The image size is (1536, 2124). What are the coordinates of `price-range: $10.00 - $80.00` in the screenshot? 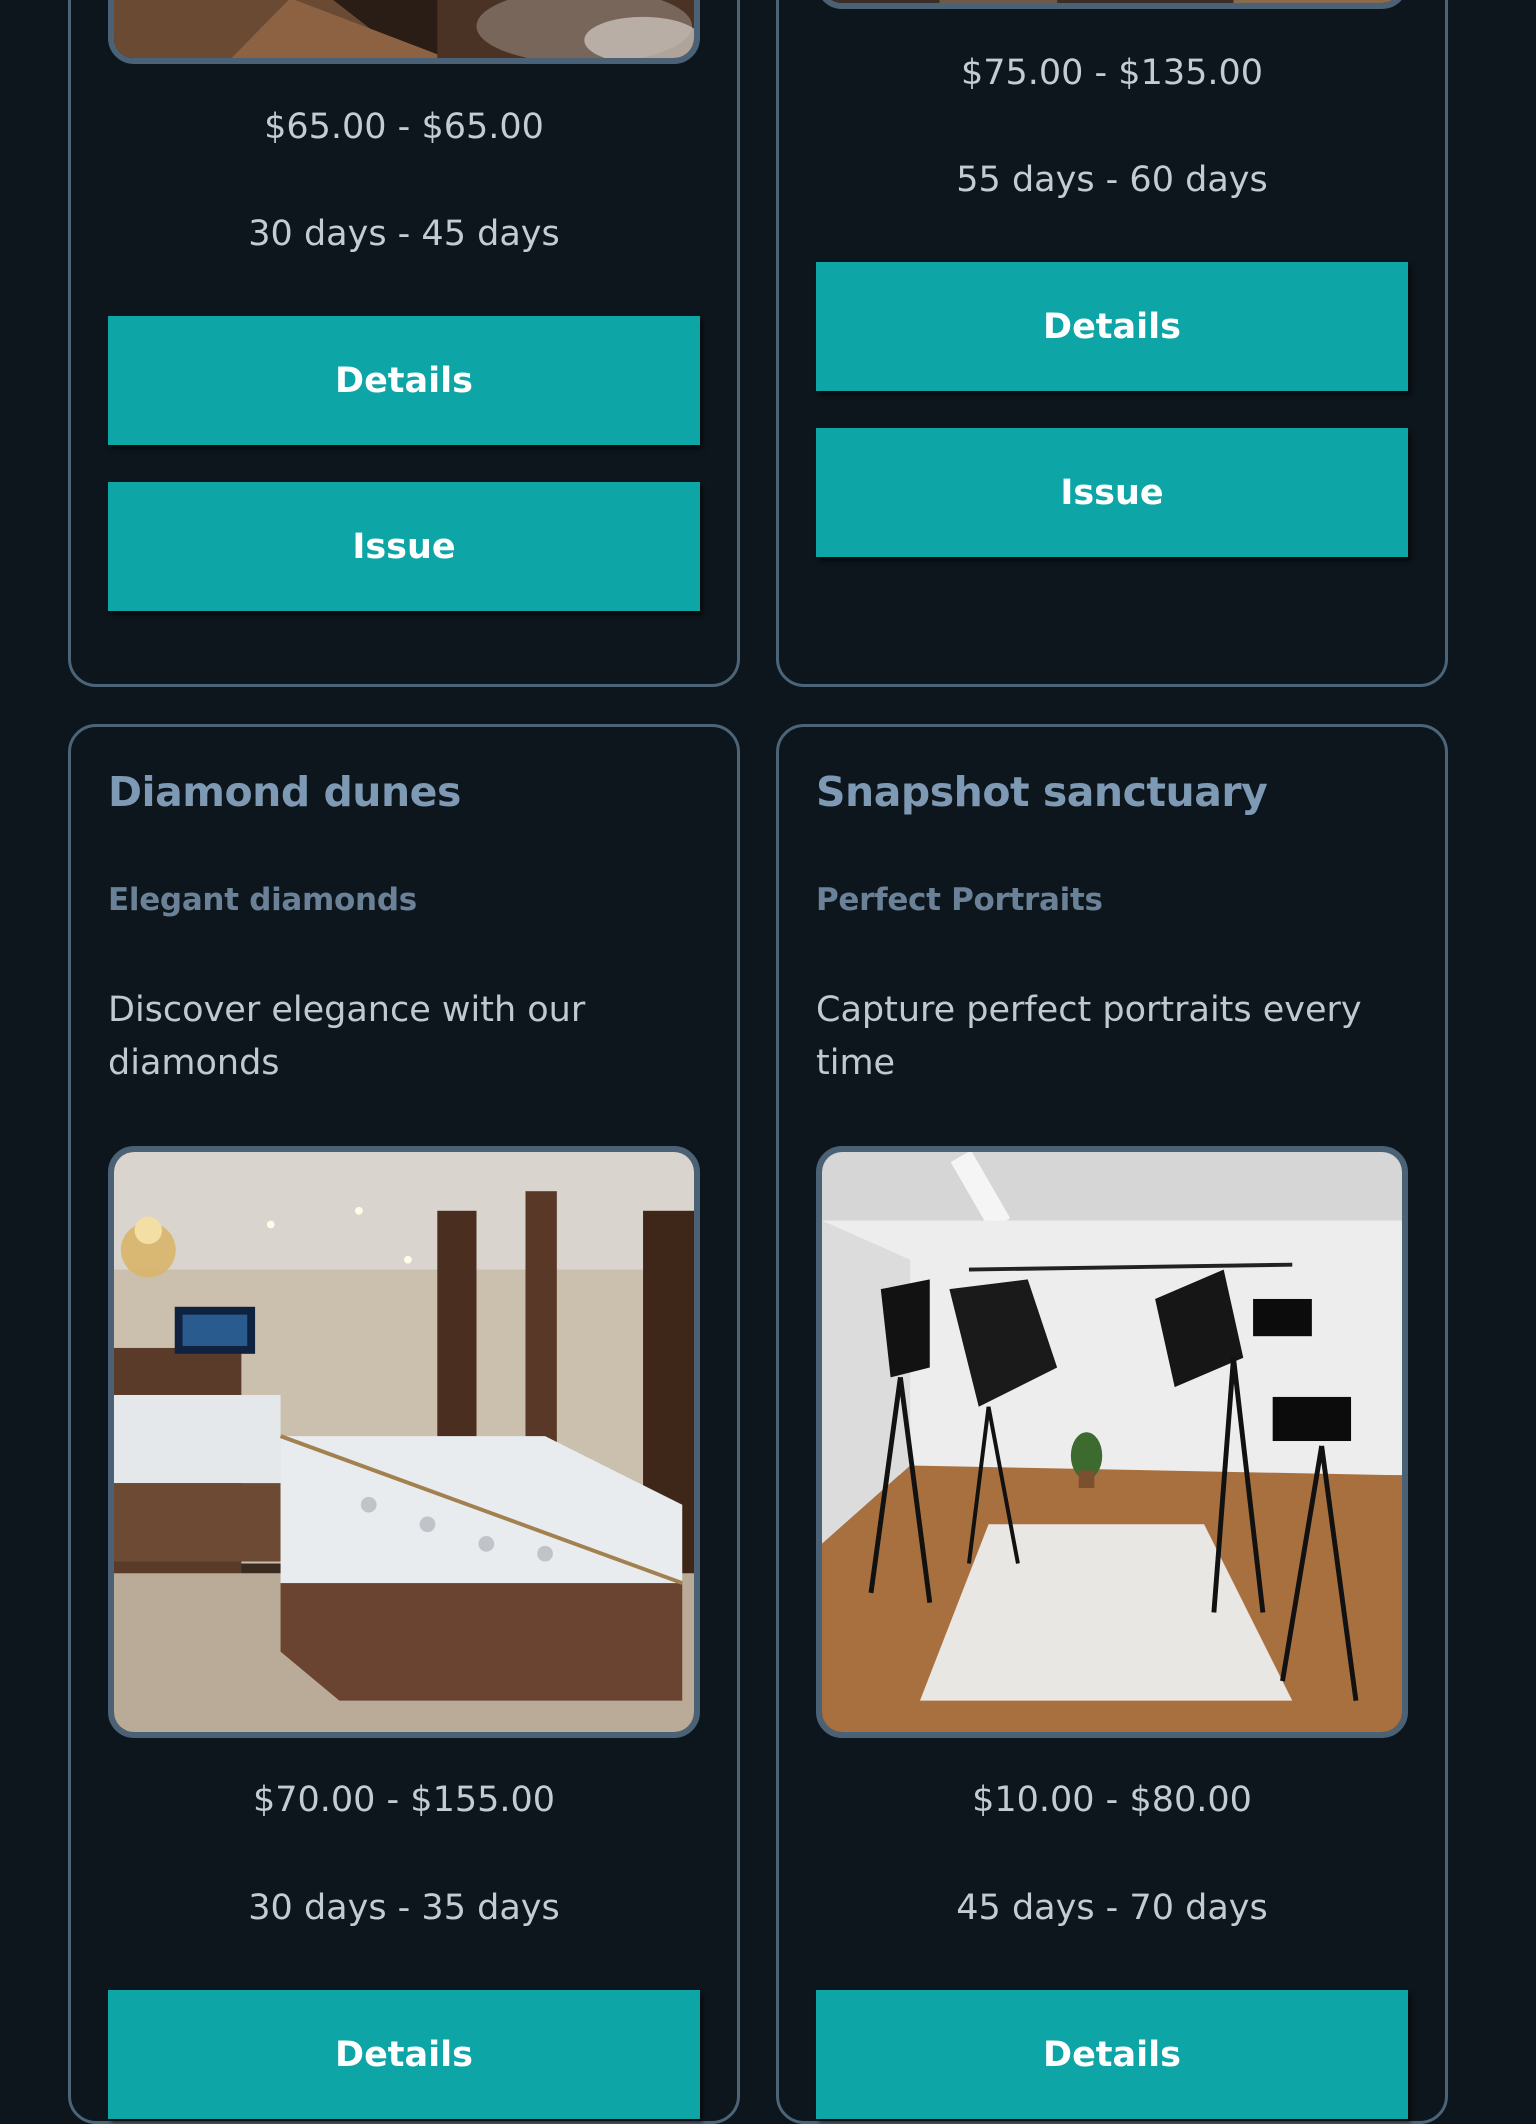 It's located at (1112, 1800).